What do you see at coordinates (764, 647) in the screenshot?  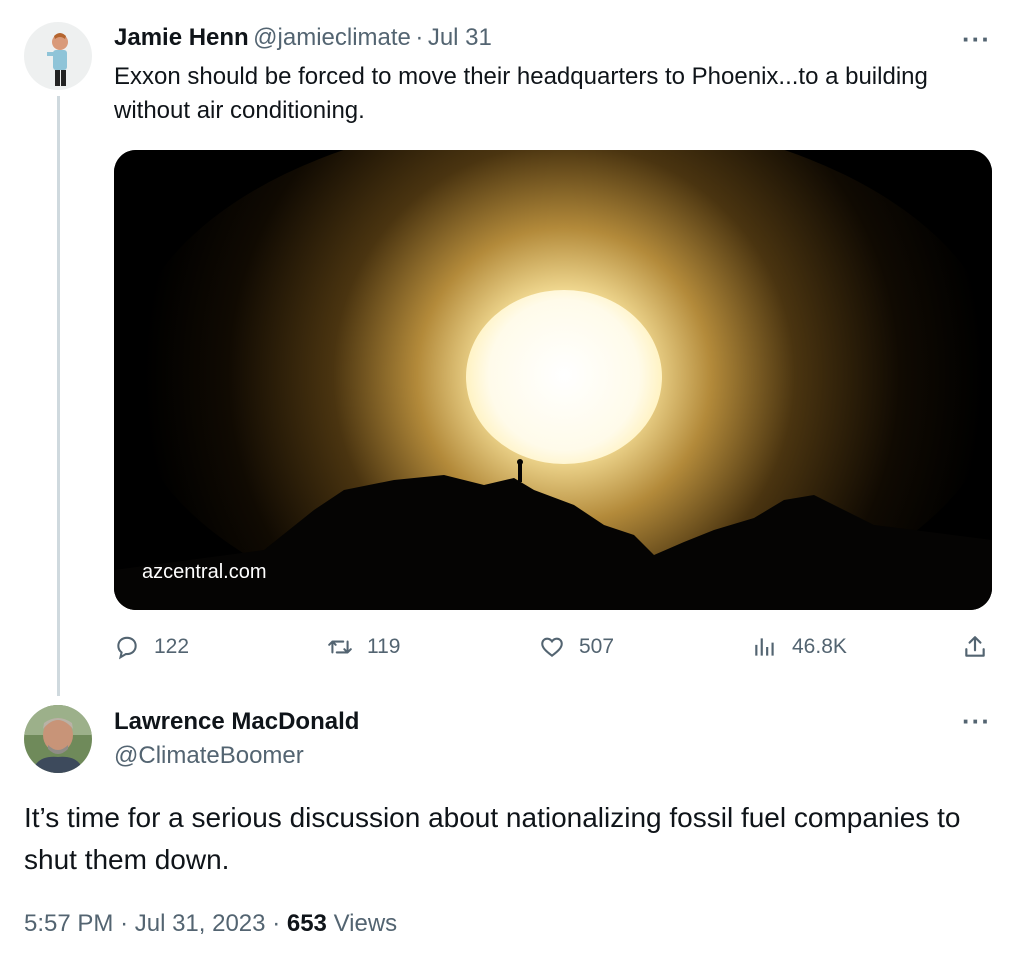 I see `analytics-icon` at bounding box center [764, 647].